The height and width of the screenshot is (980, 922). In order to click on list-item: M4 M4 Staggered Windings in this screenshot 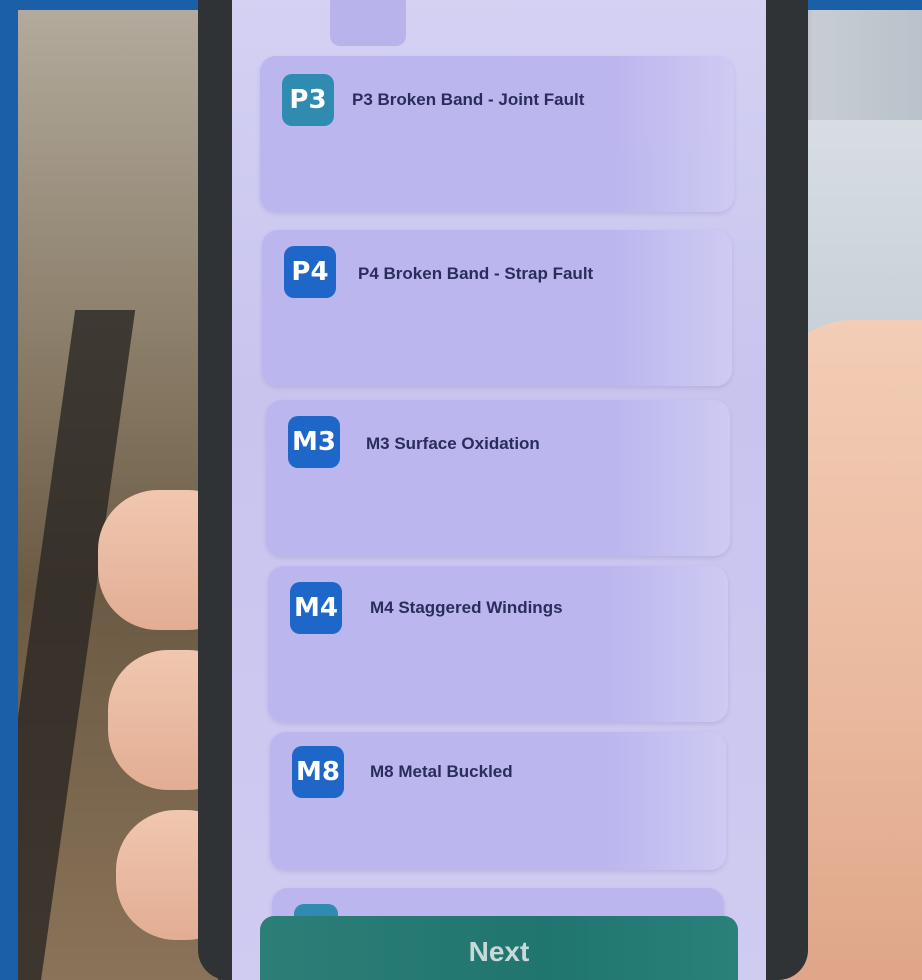, I will do `click(498, 644)`.